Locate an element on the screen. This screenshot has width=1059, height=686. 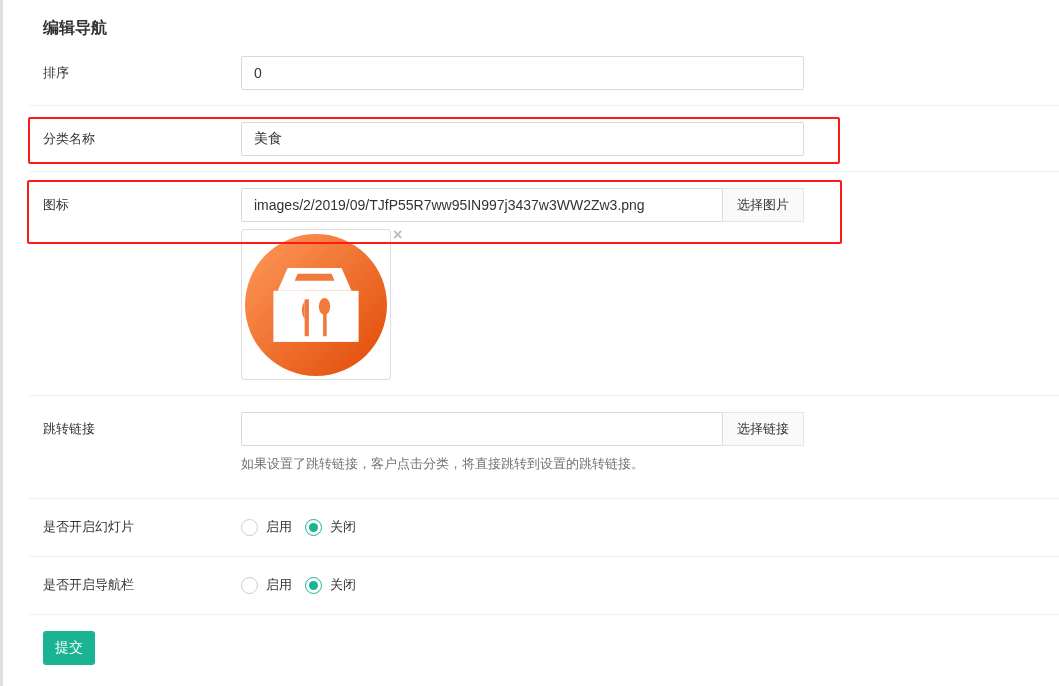
field-label: 是否开启幻灯片 is located at coordinates (89, 527).